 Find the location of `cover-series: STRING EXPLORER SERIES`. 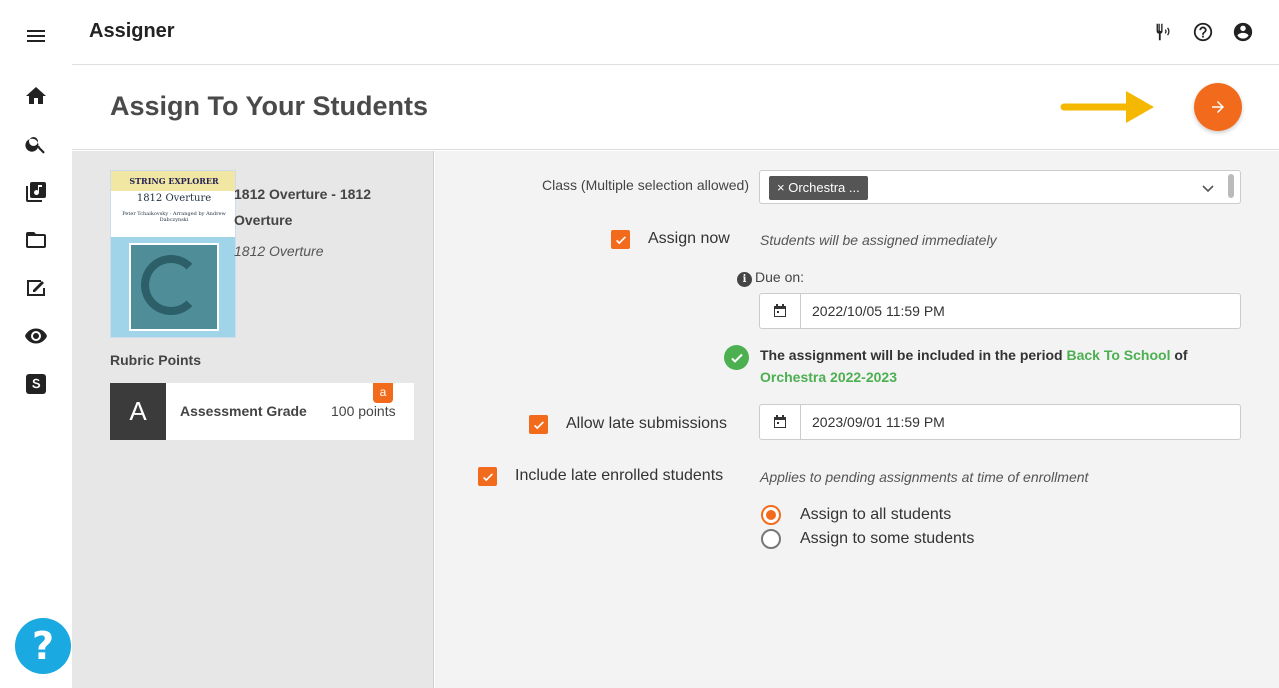

cover-series: STRING EXPLORER SERIES is located at coordinates (173, 188).